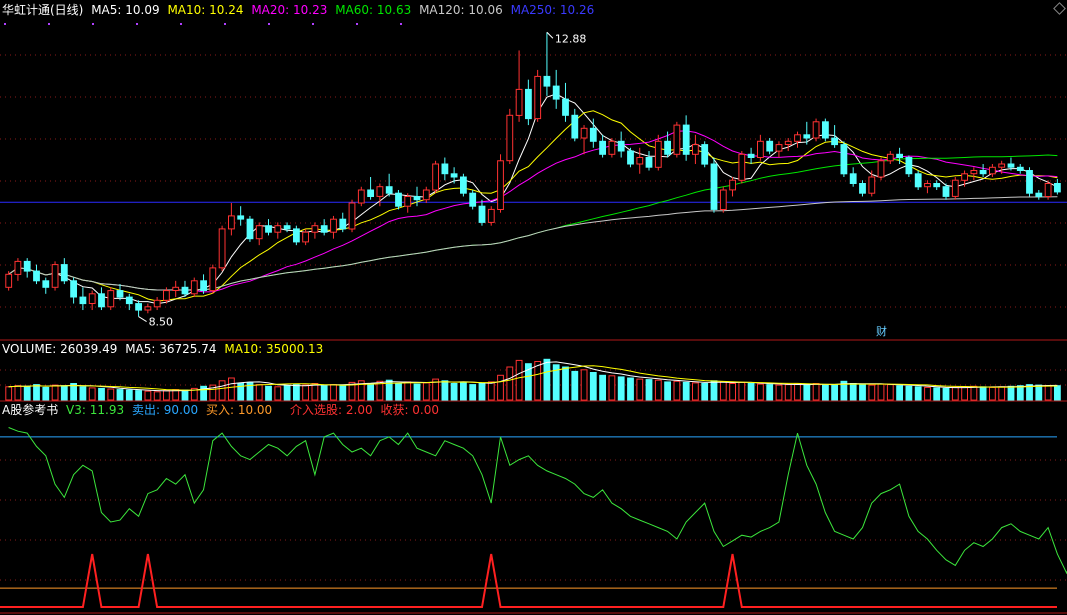  I want to click on ma5-label: MA5: 10.09, so click(125, 10).